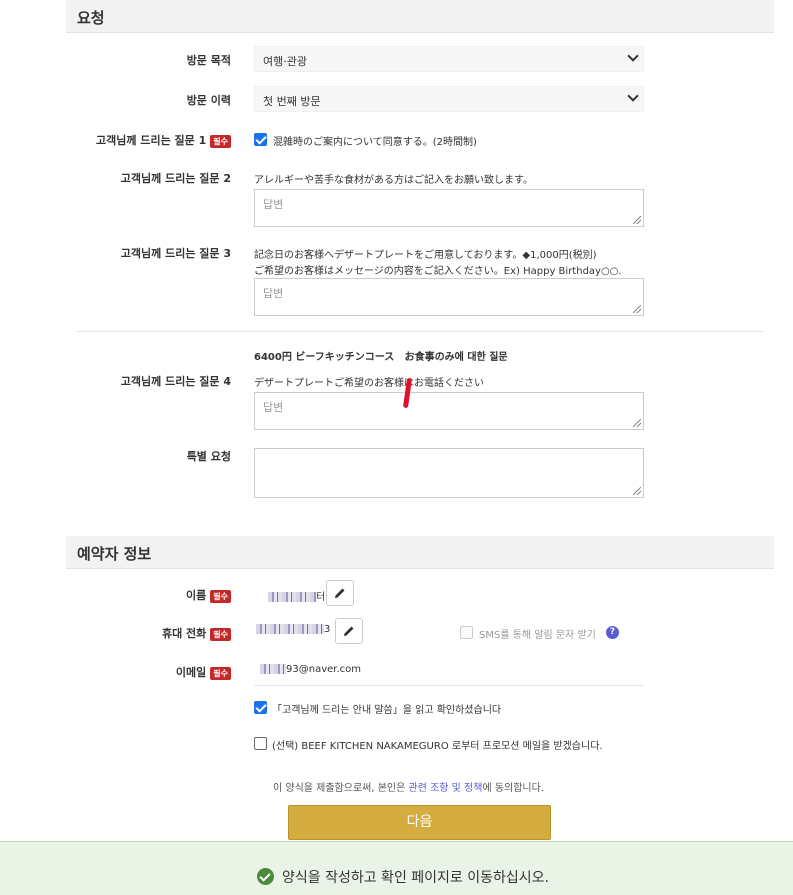 Image resolution: width=793 pixels, height=895 pixels. What do you see at coordinates (375, 142) in the screenshot?
I see `question1-text: 混雑時のご案内について同意する。(2時間制)` at bounding box center [375, 142].